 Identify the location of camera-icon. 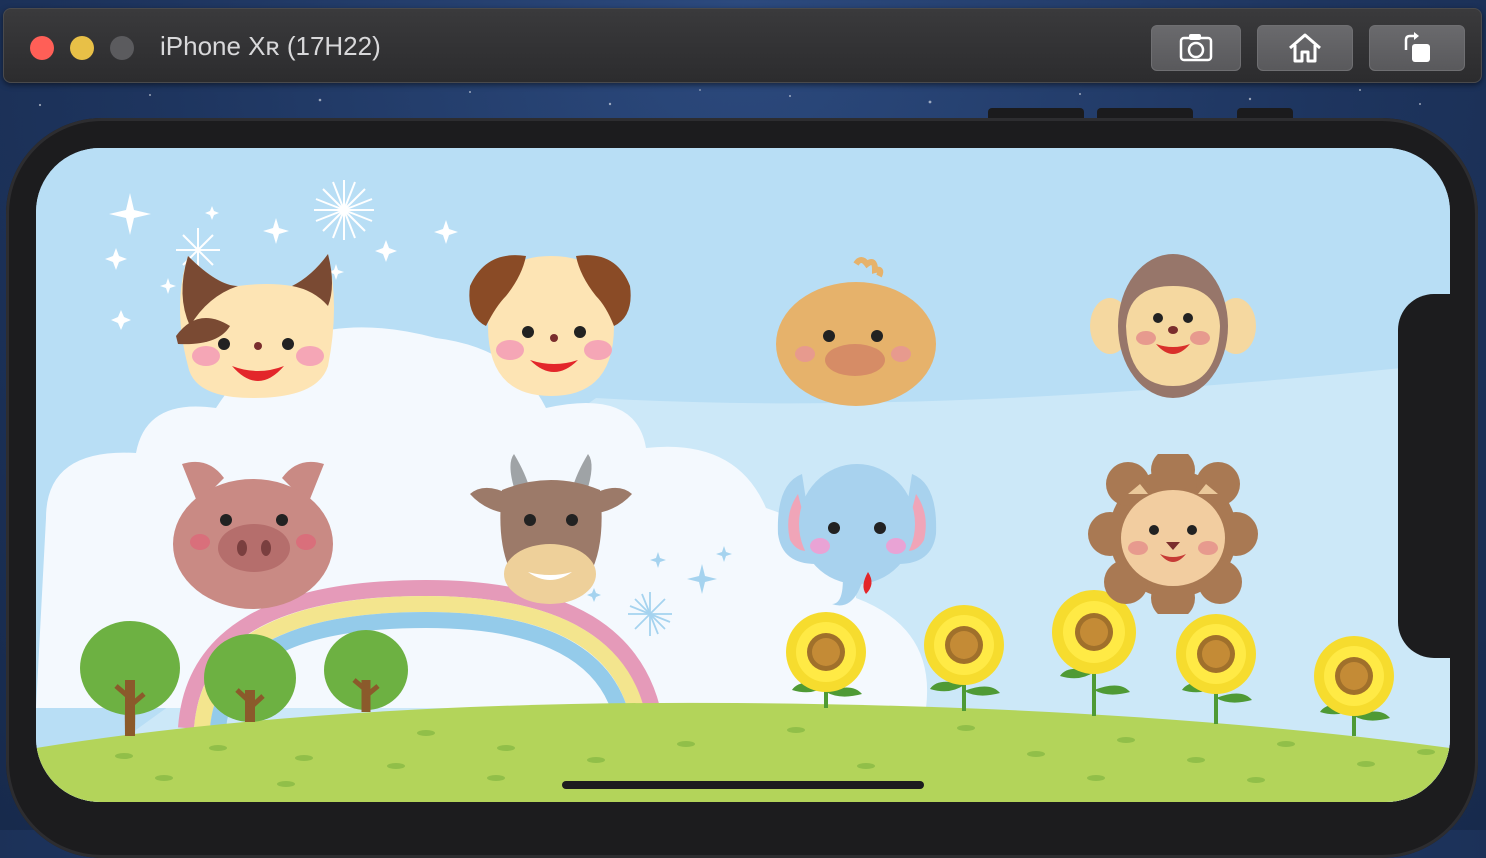
(1196, 48).